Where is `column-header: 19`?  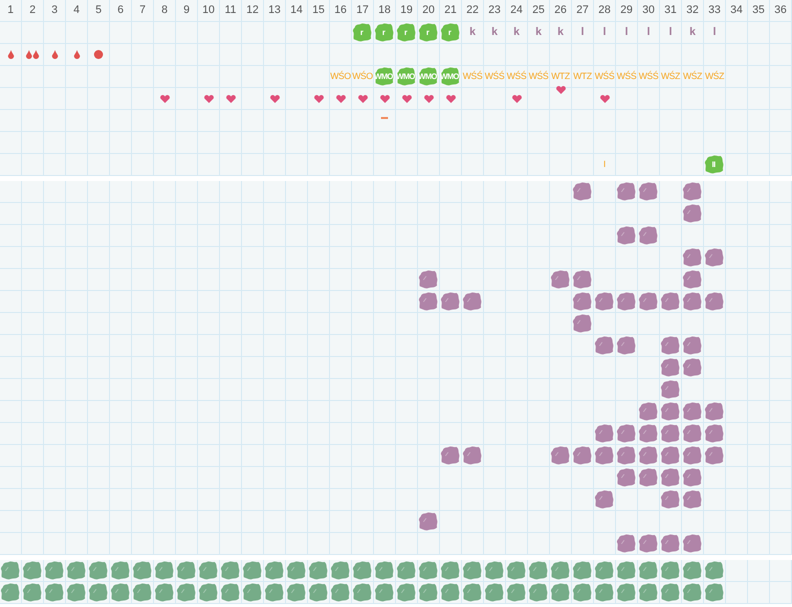
column-header: 19 is located at coordinates (407, 11).